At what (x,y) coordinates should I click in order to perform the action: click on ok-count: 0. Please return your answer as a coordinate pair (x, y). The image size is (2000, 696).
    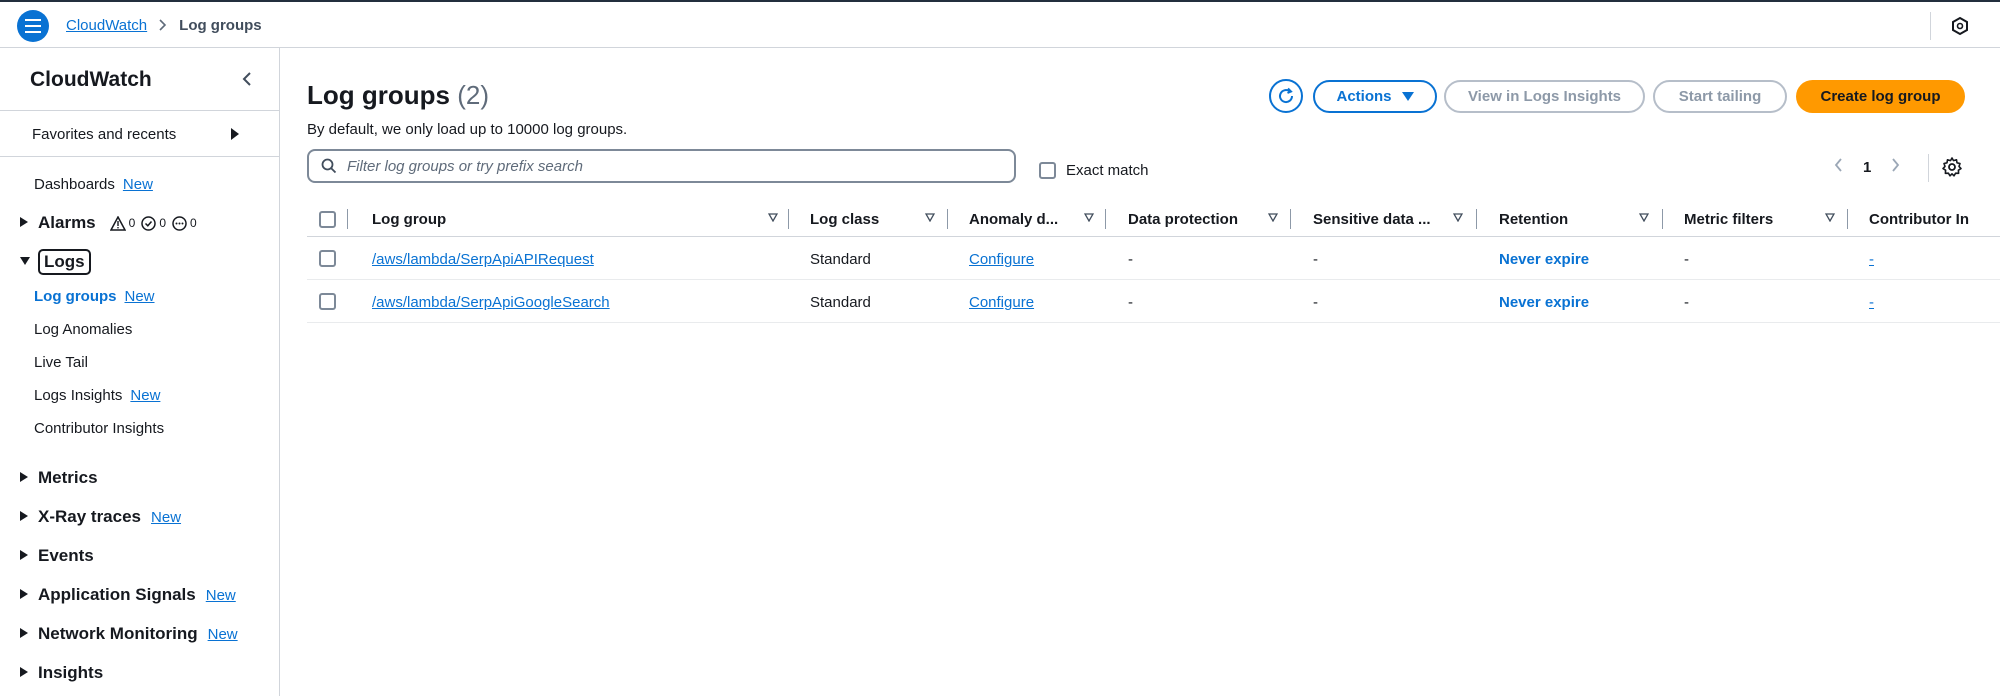
    Looking at the image, I should click on (163, 223).